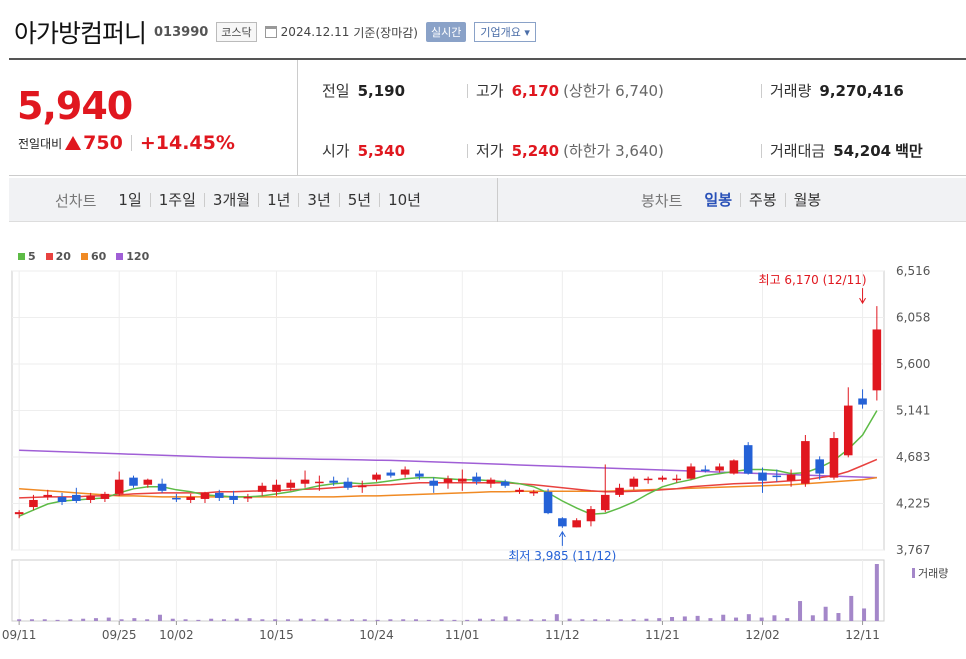 The image size is (966, 659). What do you see at coordinates (718, 200) in the screenshot?
I see `tab-daily: 일봉` at bounding box center [718, 200].